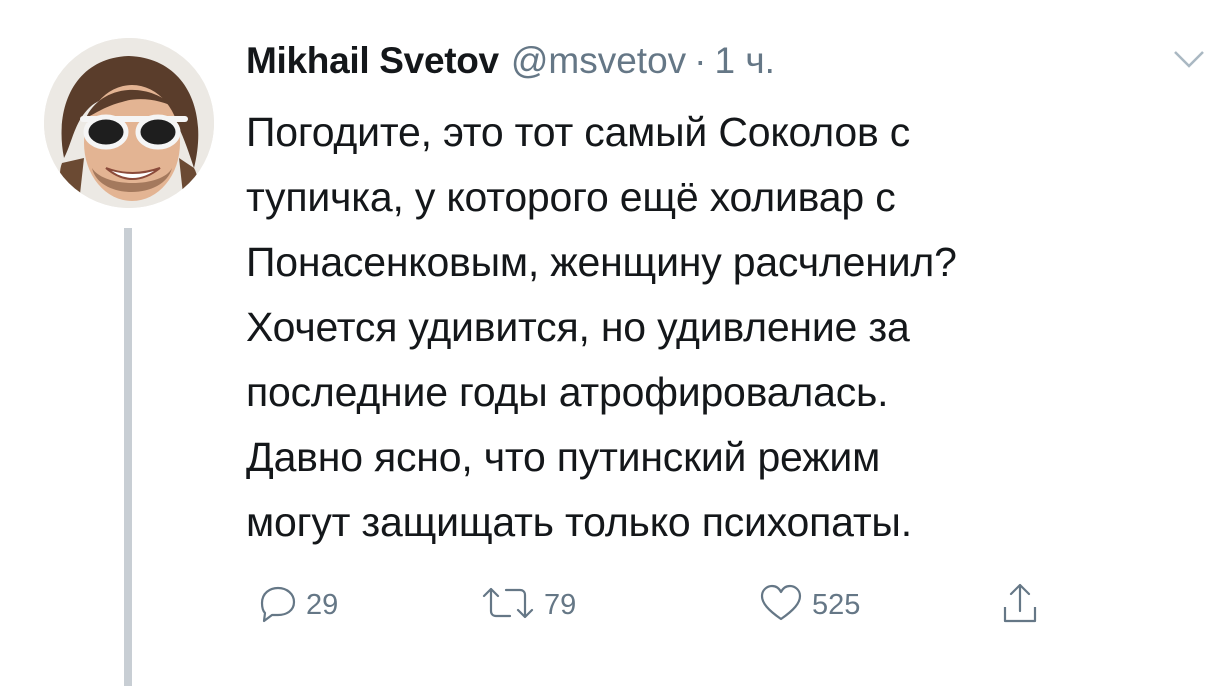 This screenshot has width=1230, height=686. I want to click on tweet-text-line: тупичка, у которого ещё холивар с, so click(571, 197).